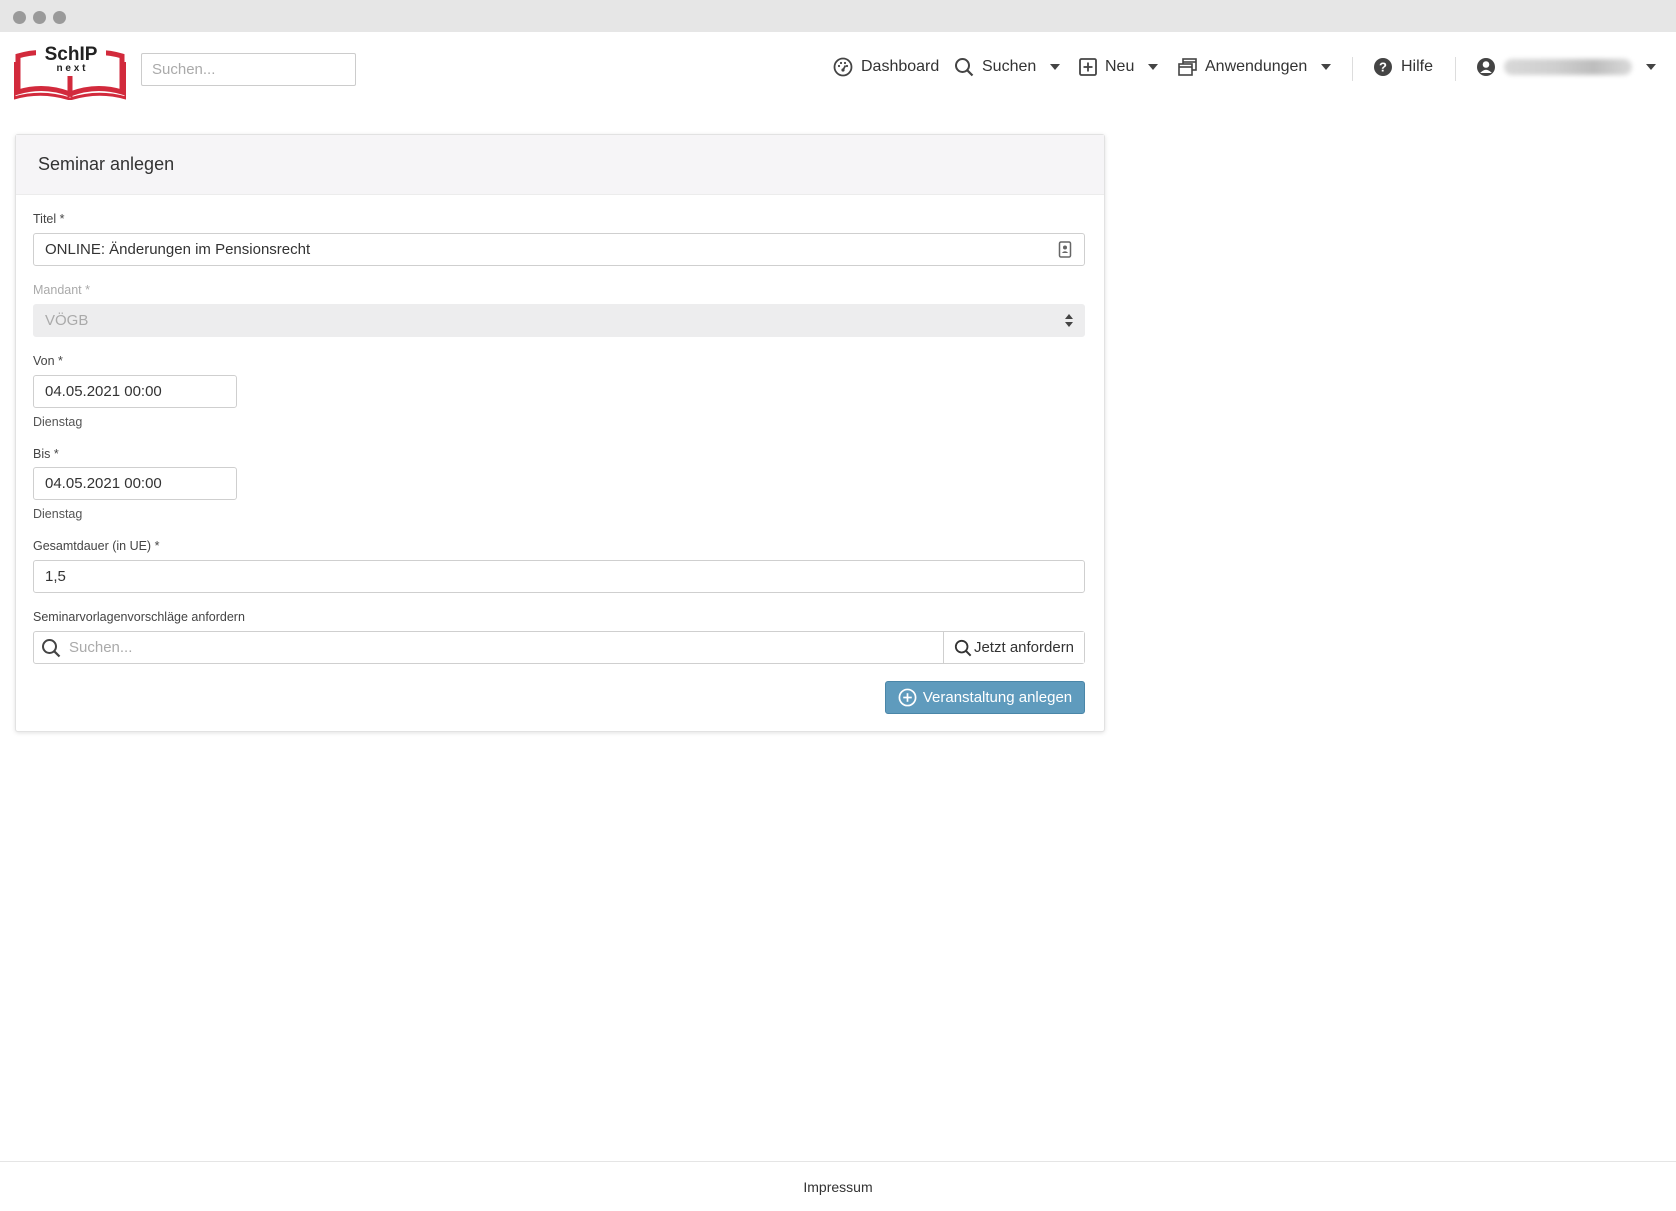 The height and width of the screenshot is (1211, 1676). Describe the element at coordinates (39, 17) in the screenshot. I see `window-minimize-dot` at that location.